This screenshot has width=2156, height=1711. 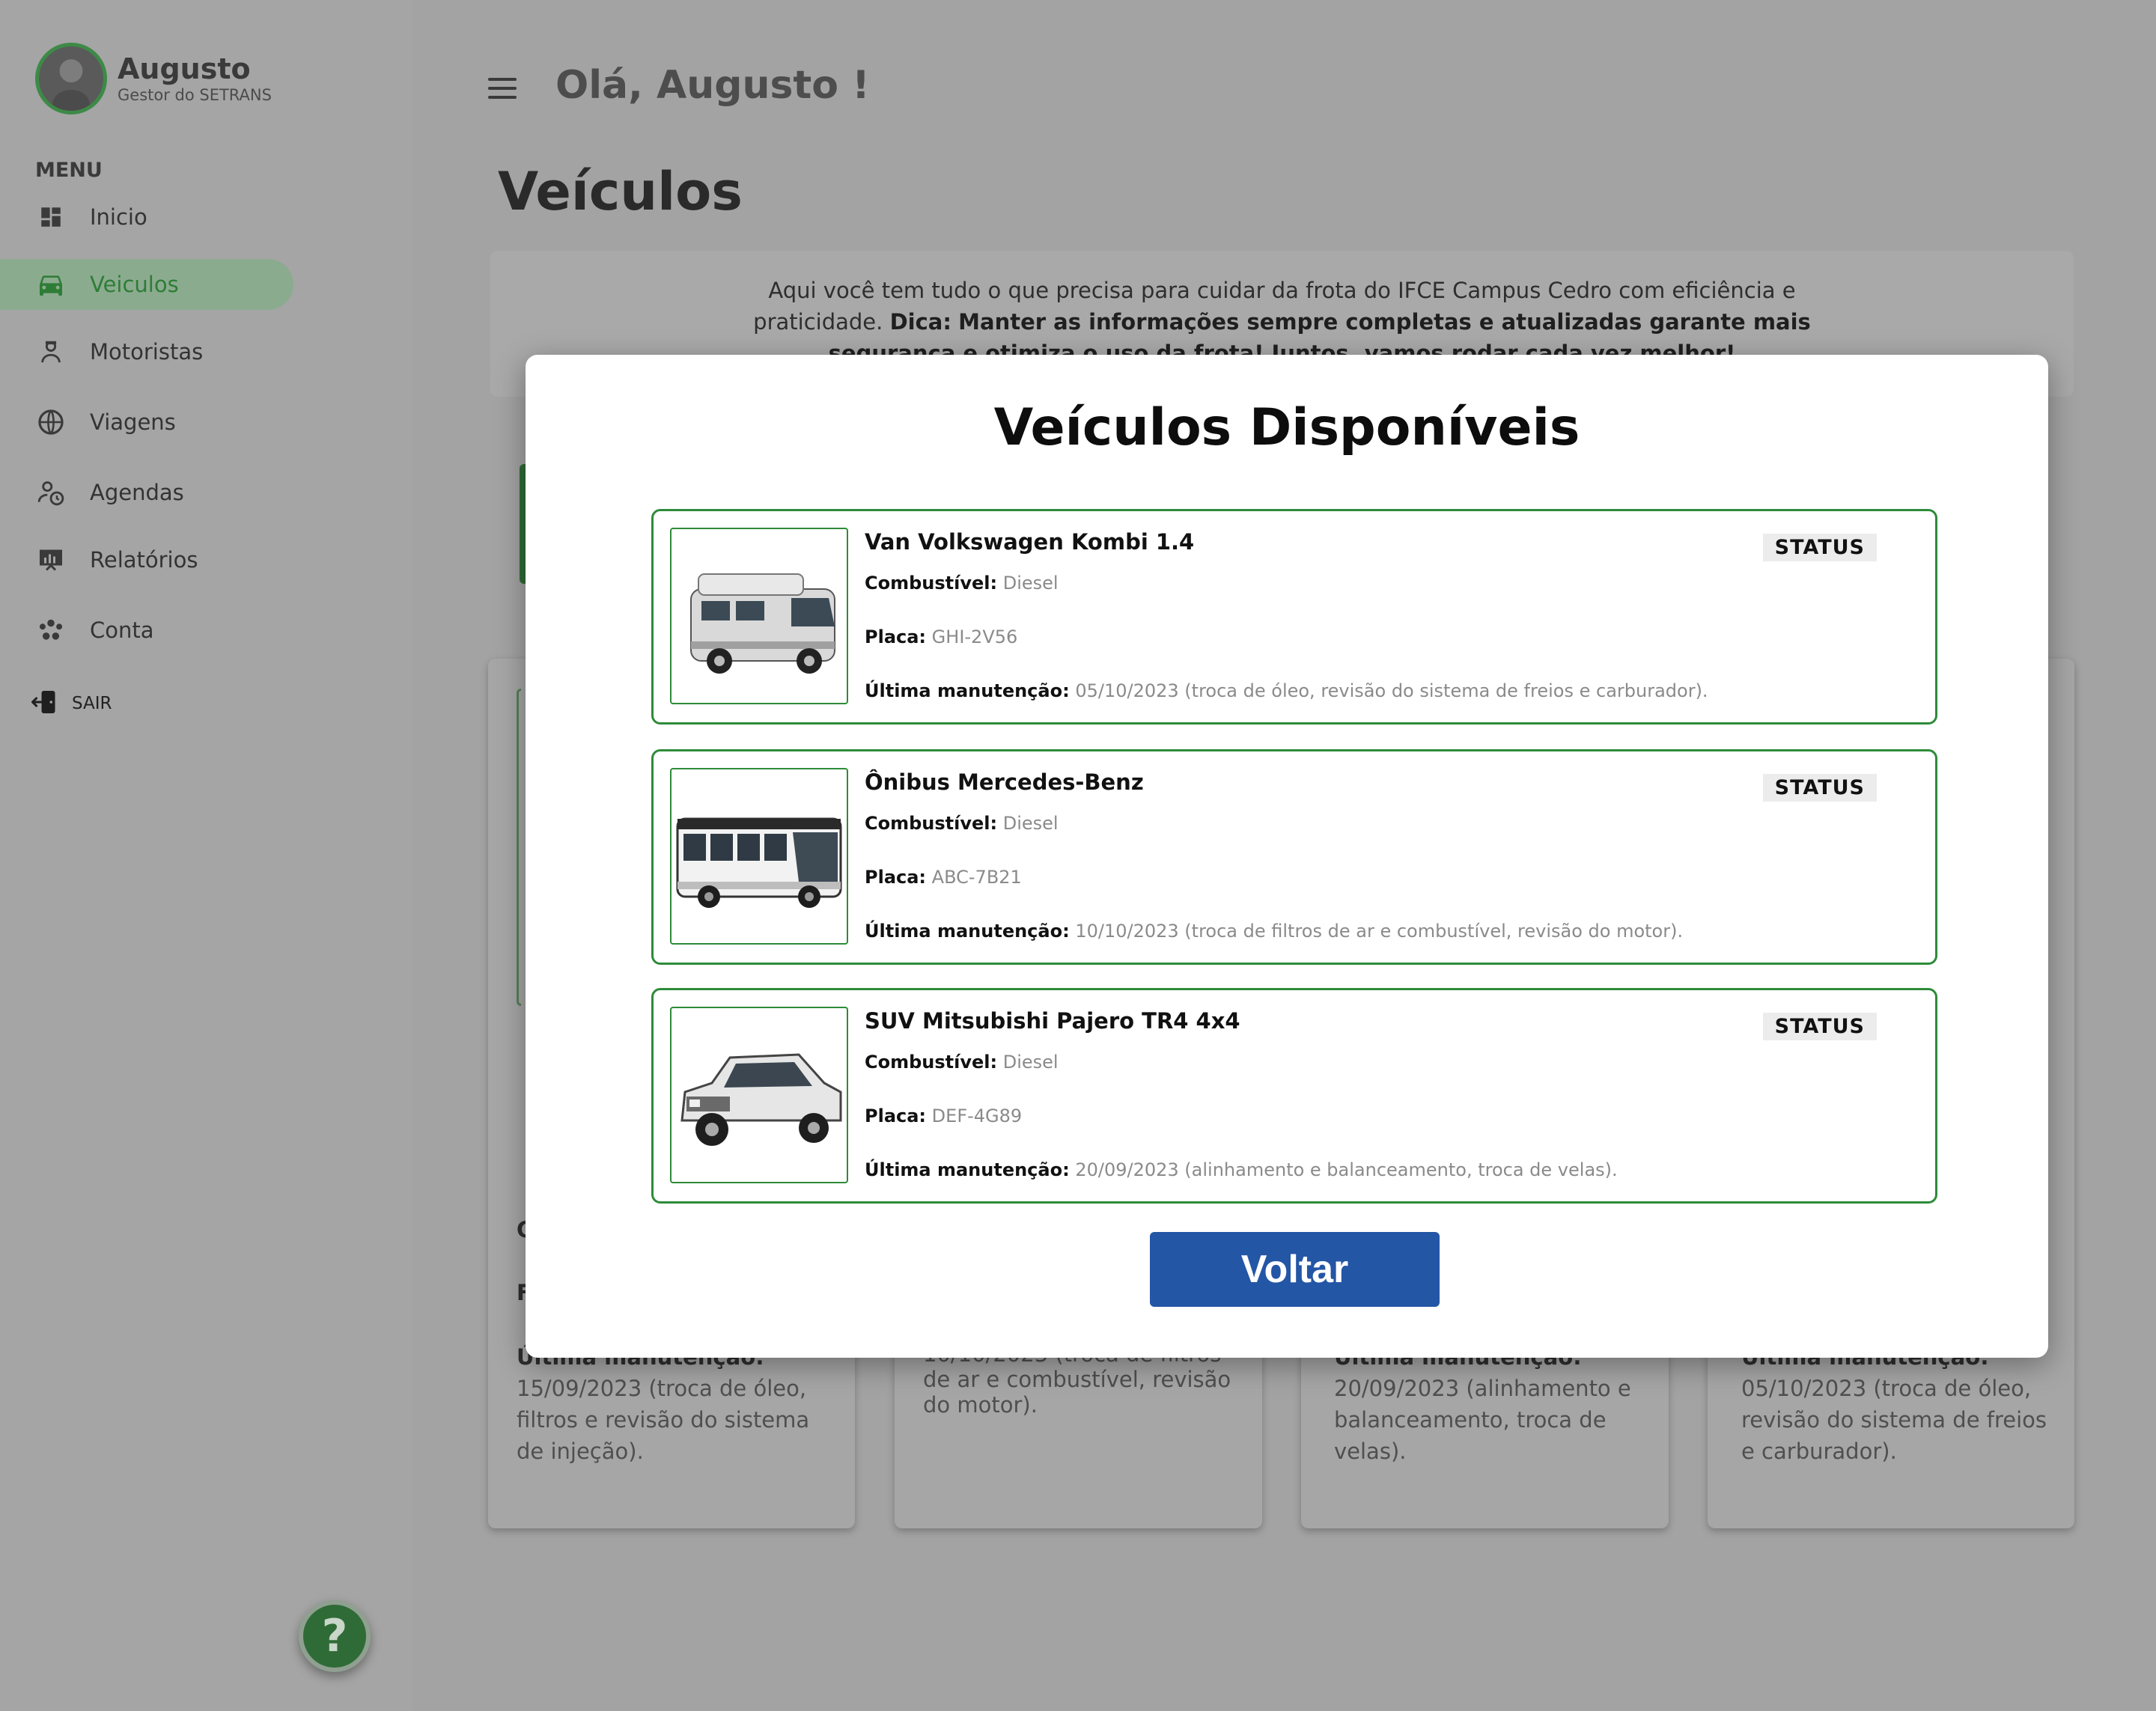 I want to click on van-image, so click(x=759, y=616).